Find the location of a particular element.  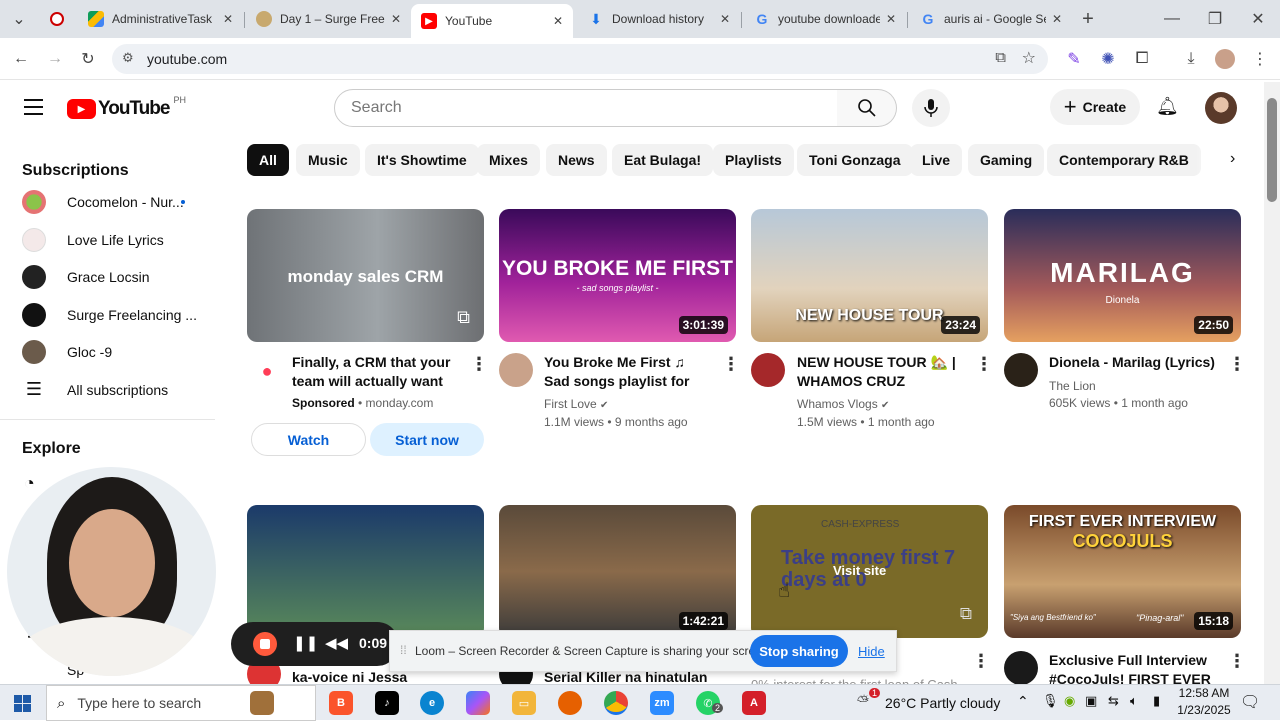

edge-icon: e is located at coordinates (432, 703).